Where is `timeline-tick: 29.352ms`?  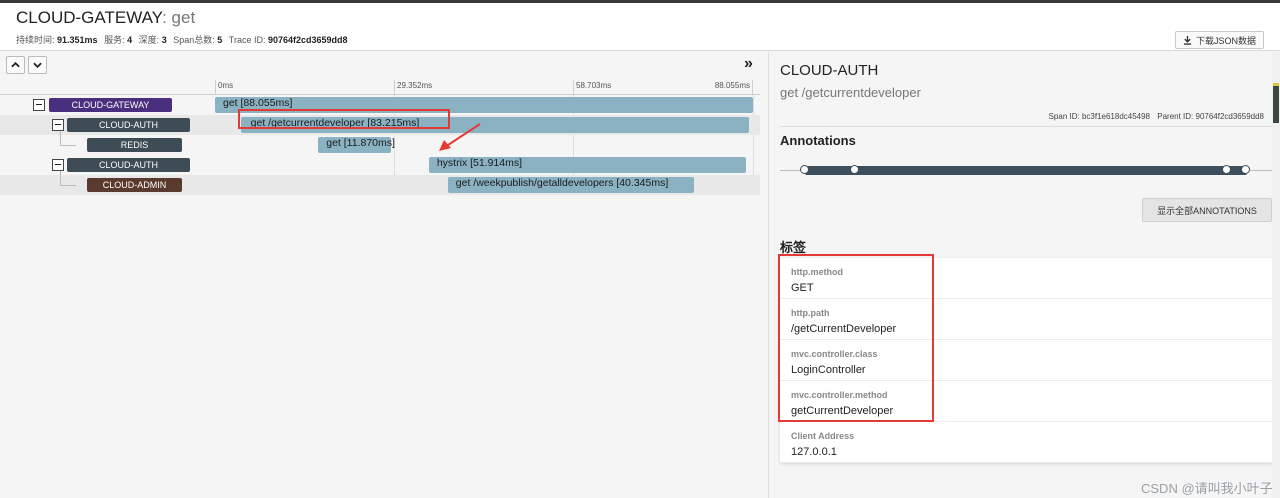
timeline-tick: 29.352ms is located at coordinates (413, 87).